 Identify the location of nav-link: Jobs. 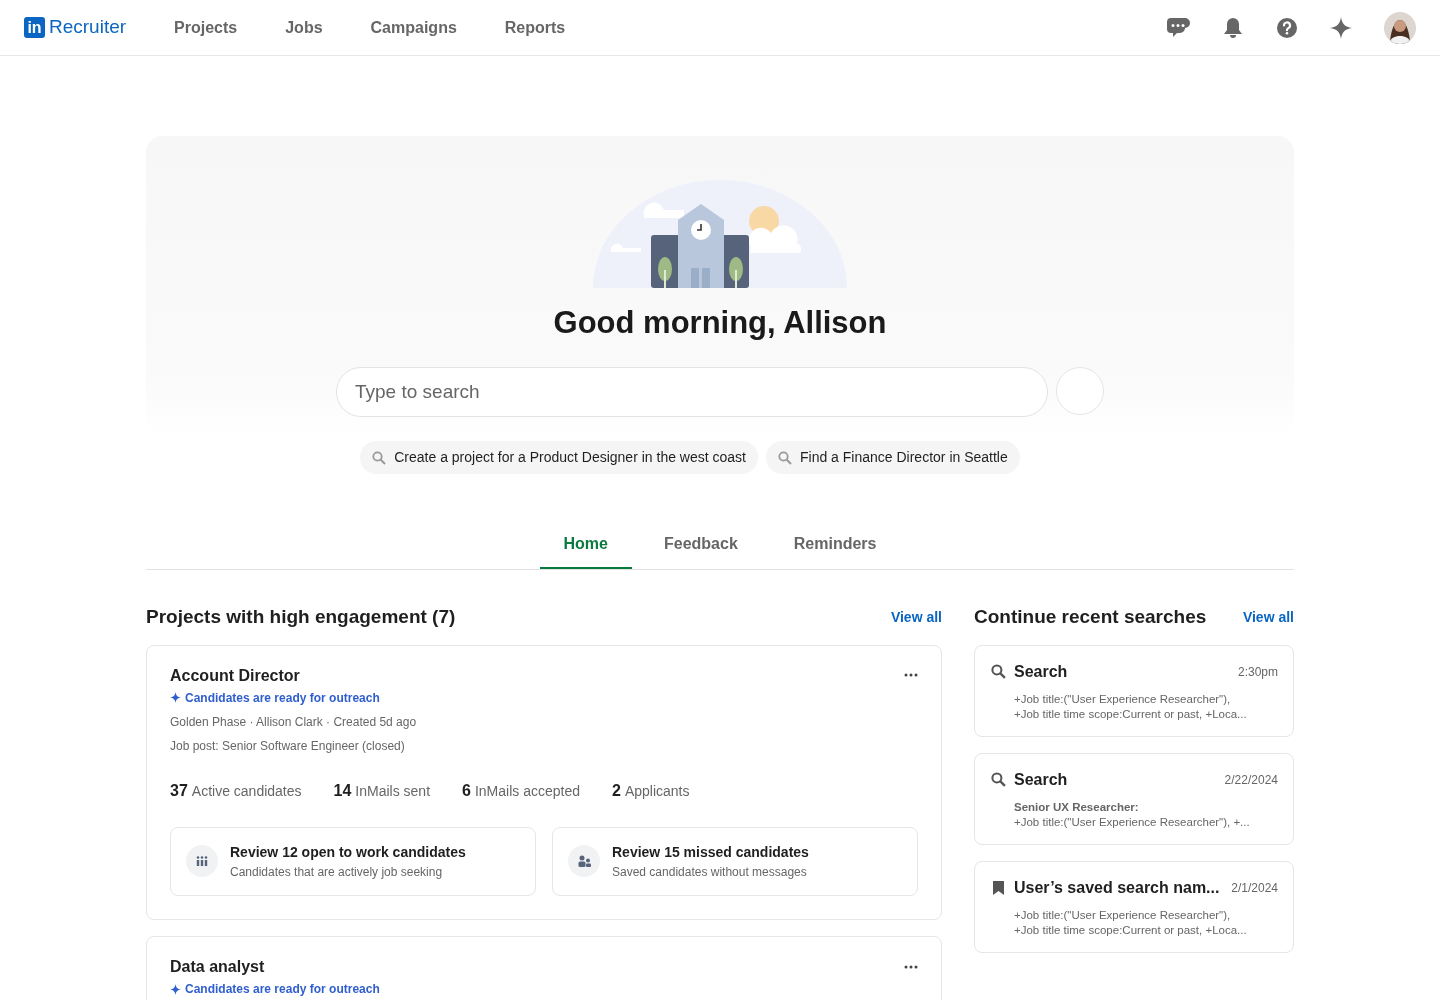
(304, 27).